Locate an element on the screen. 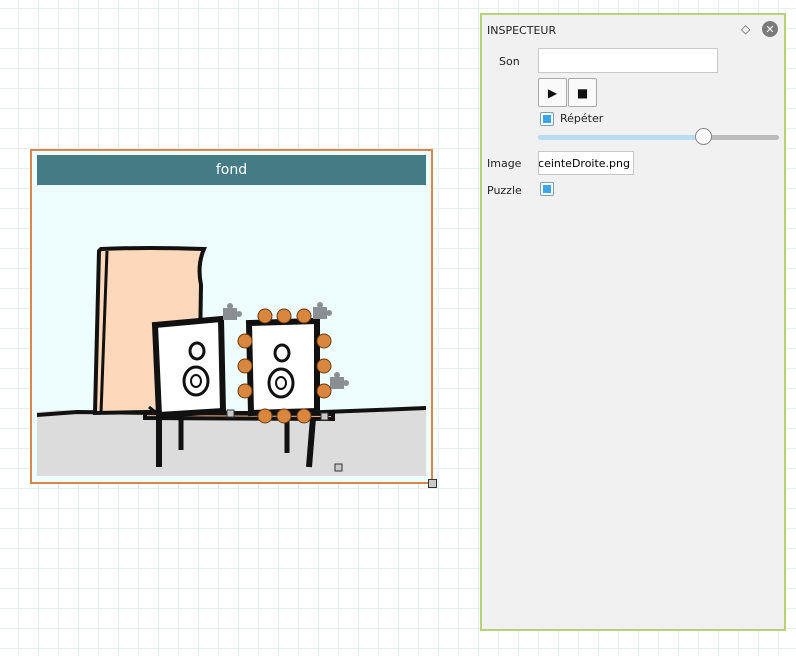 The height and width of the screenshot is (656, 796). scene-resize-handle is located at coordinates (432, 483).